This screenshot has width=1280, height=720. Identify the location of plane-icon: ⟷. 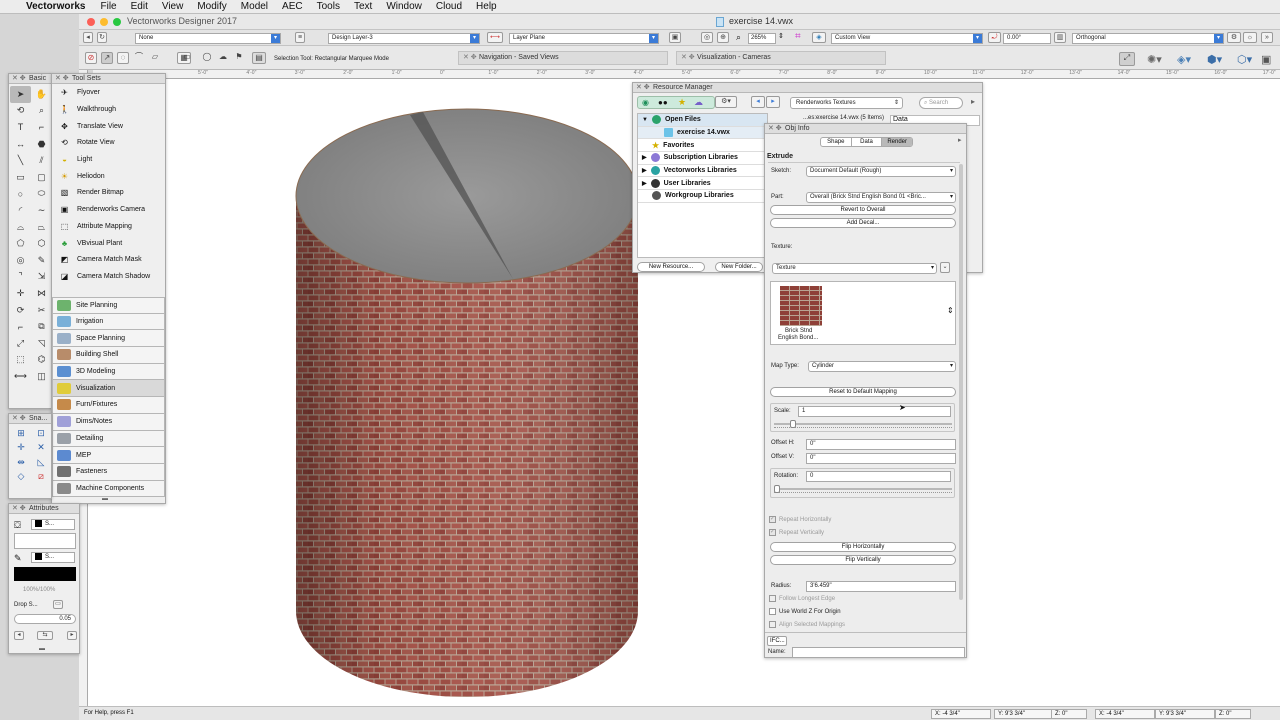
(495, 37).